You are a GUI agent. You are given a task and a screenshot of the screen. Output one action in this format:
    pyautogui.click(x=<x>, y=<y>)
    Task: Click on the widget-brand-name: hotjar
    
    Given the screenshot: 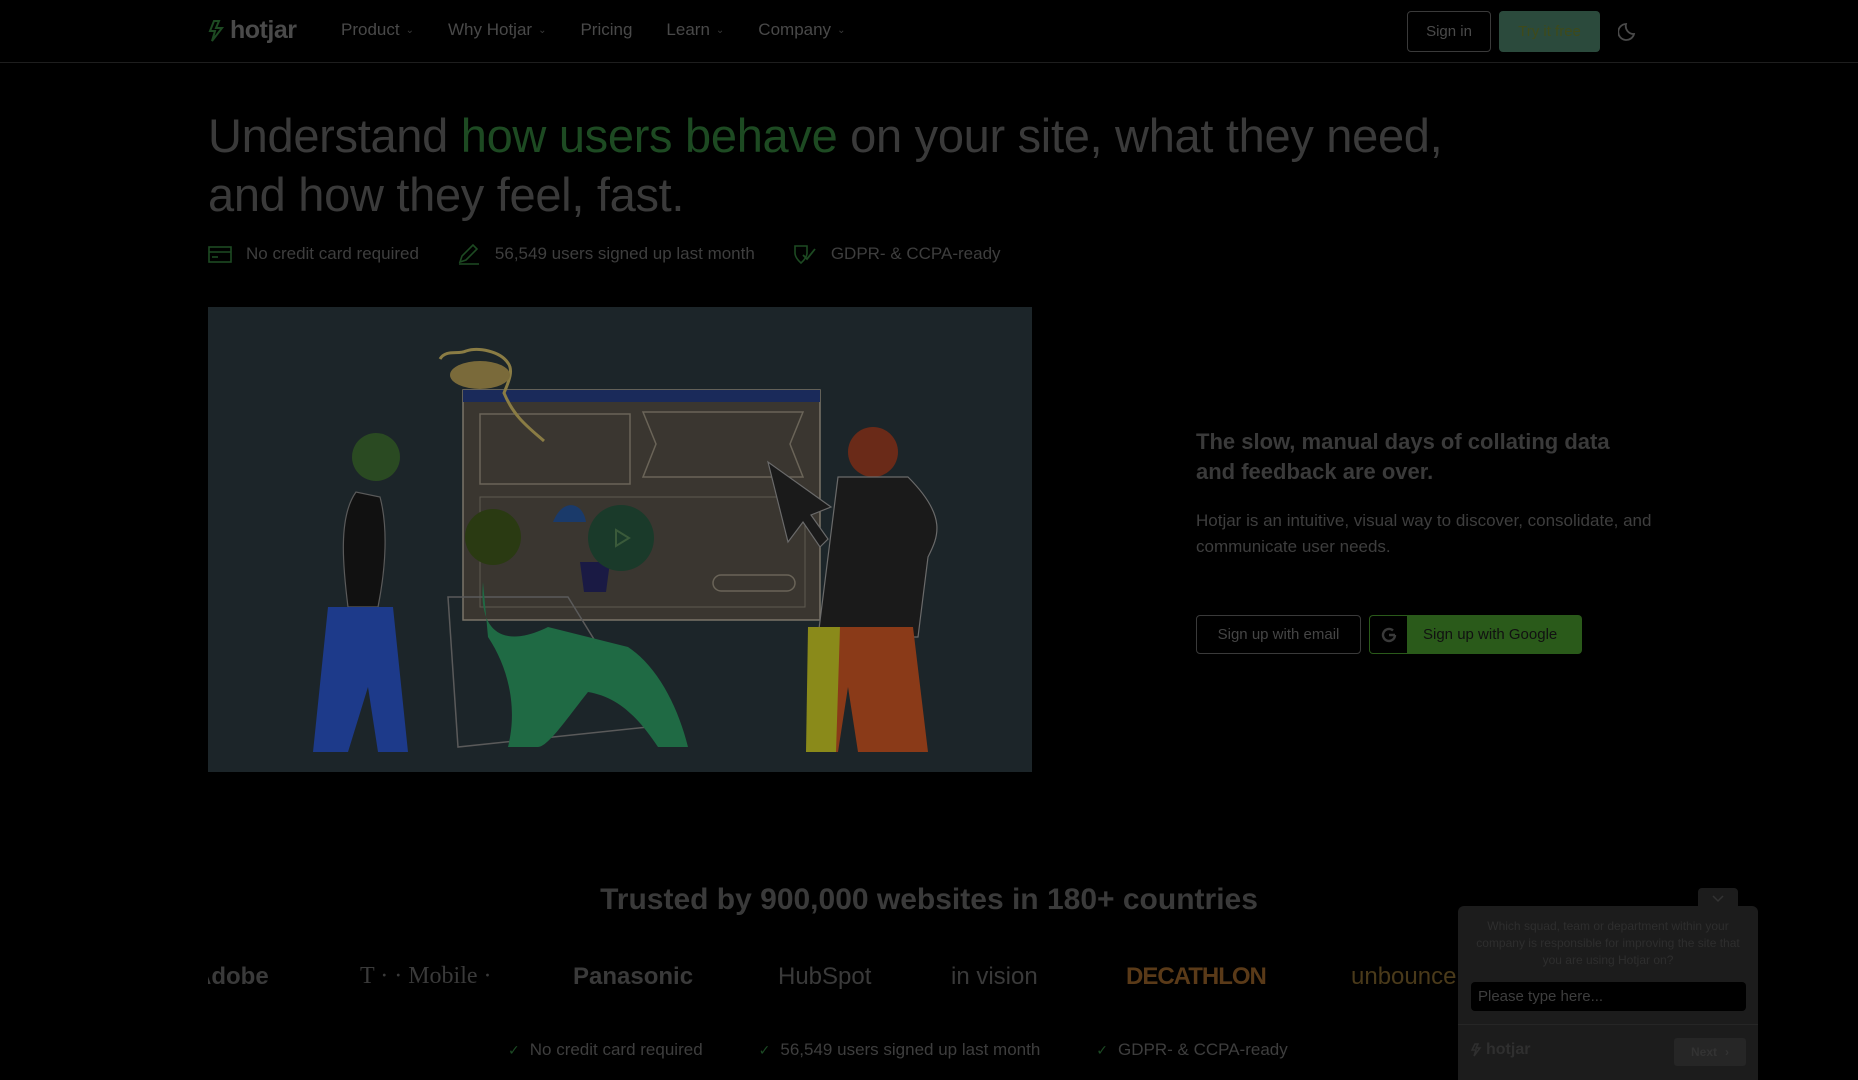 What is the action you would take?
    pyautogui.click(x=1508, y=1049)
    